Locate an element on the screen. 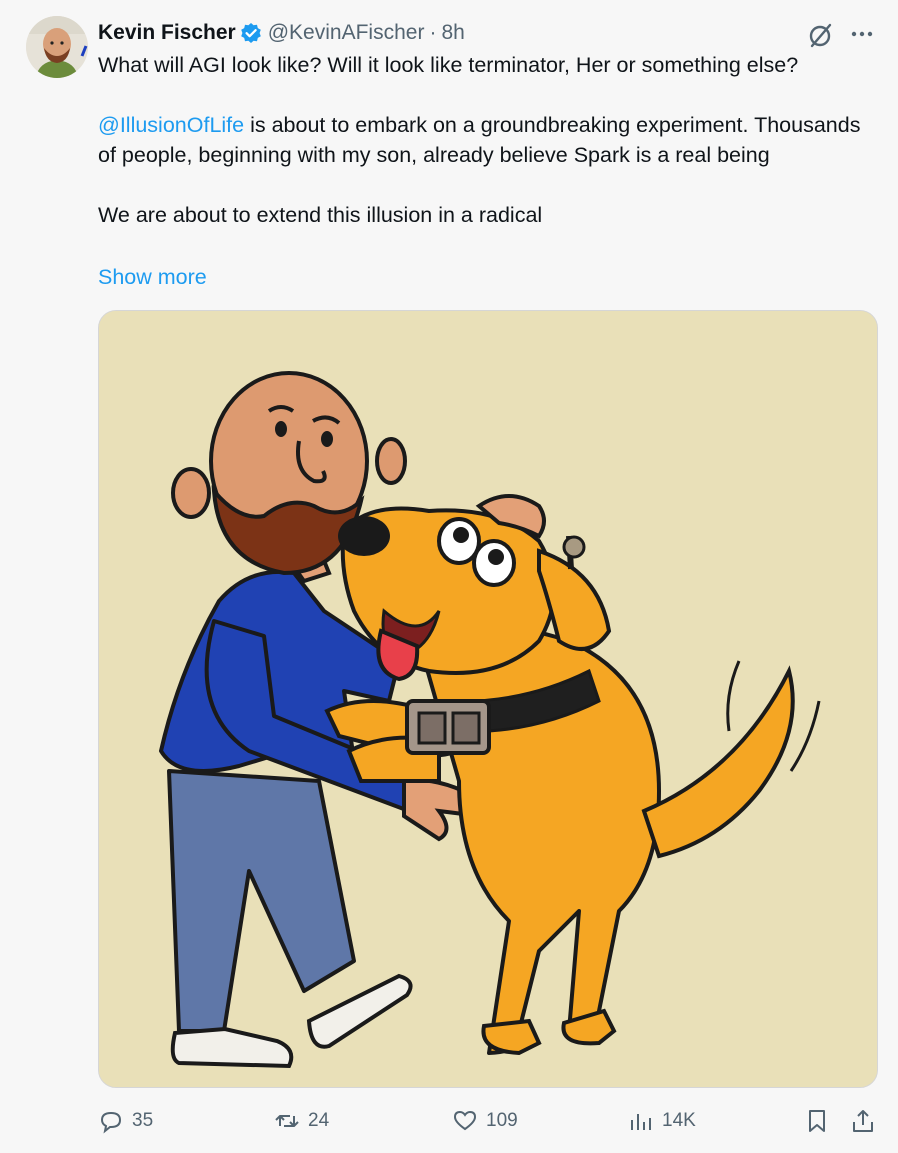  author-name: Kevin Fischer is located at coordinates (167, 33).